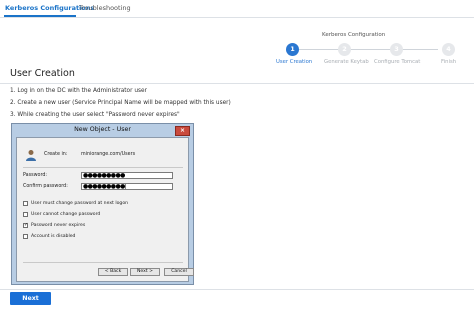 Image resolution: width=474 pixels, height=310 pixels. What do you see at coordinates (113, 272) in the screenshot?
I see `dialog-back-button: < Back` at bounding box center [113, 272].